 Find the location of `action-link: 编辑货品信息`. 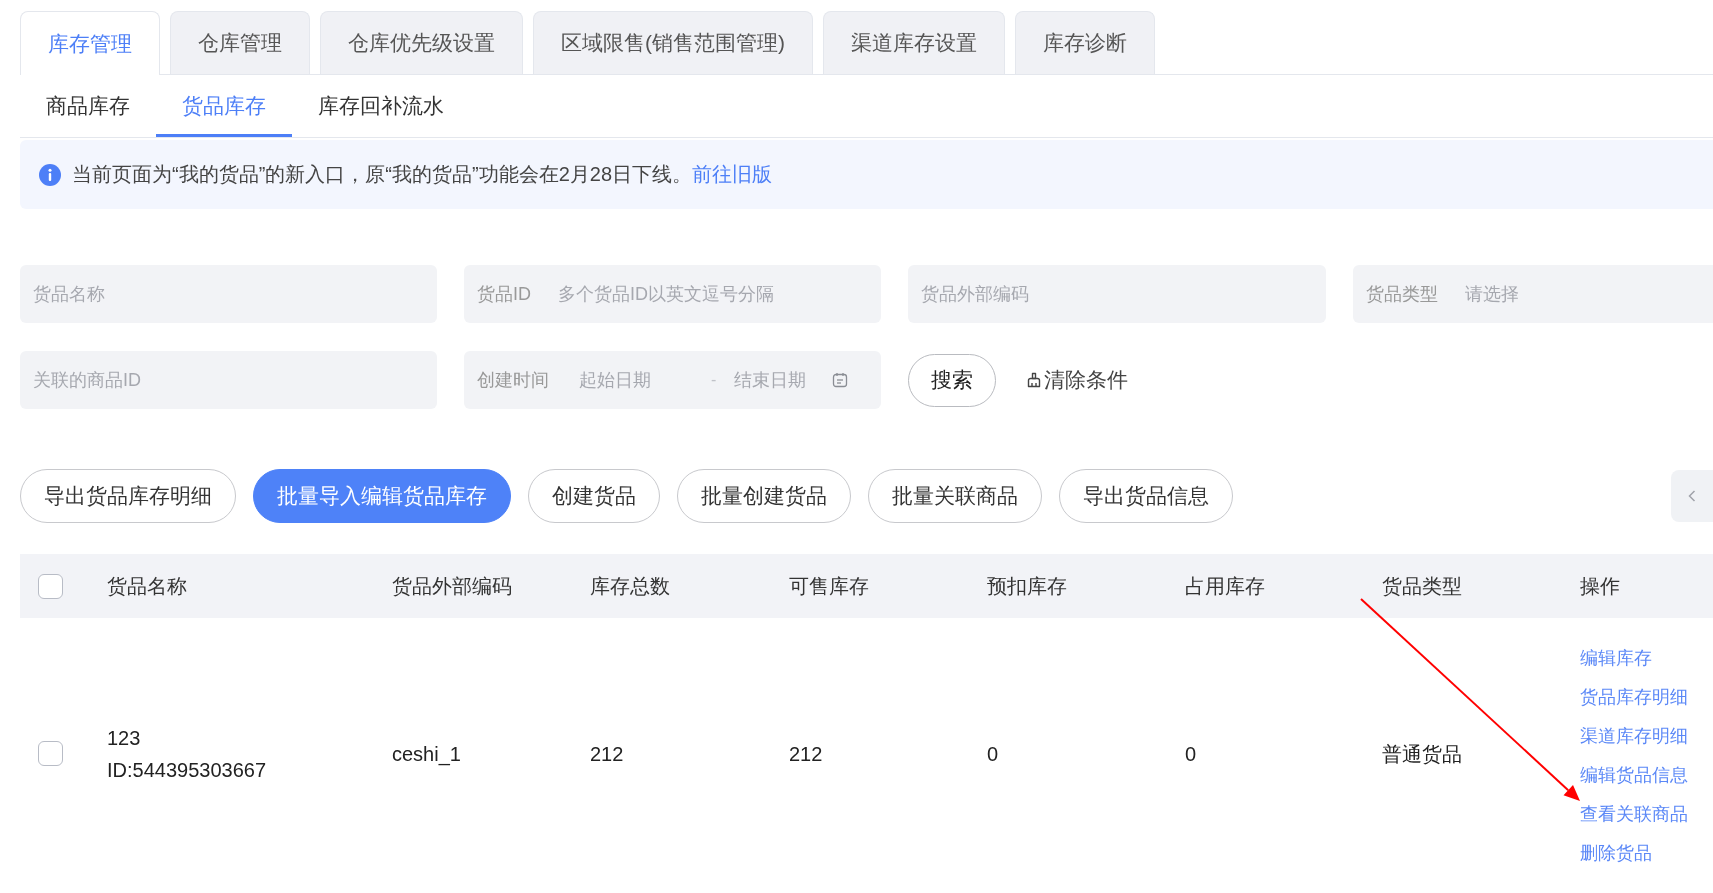

action-link: 编辑货品信息 is located at coordinates (1634, 775).